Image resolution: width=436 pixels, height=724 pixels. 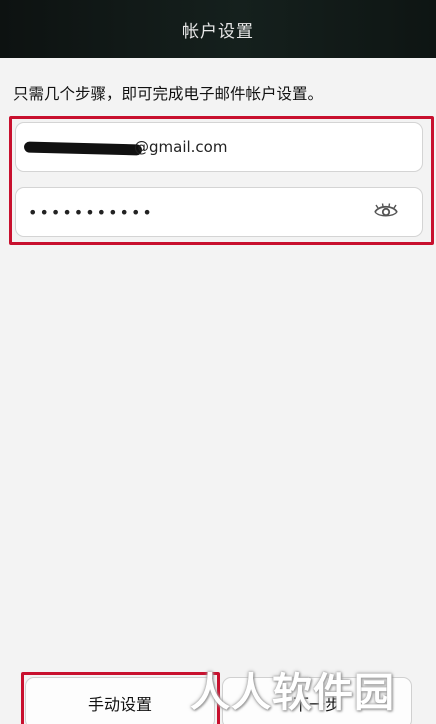 I want to click on instruction-text: 只需几个步骤，即可完成电子邮件帐户设置。, so click(x=168, y=94).